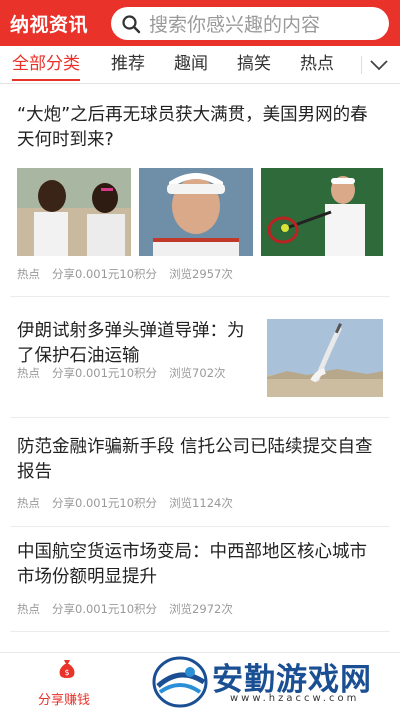 Image resolution: width=400 pixels, height=711 pixels. I want to click on news-meta: 热点 分享0.001元10积分 浏览2972次, so click(131, 609).